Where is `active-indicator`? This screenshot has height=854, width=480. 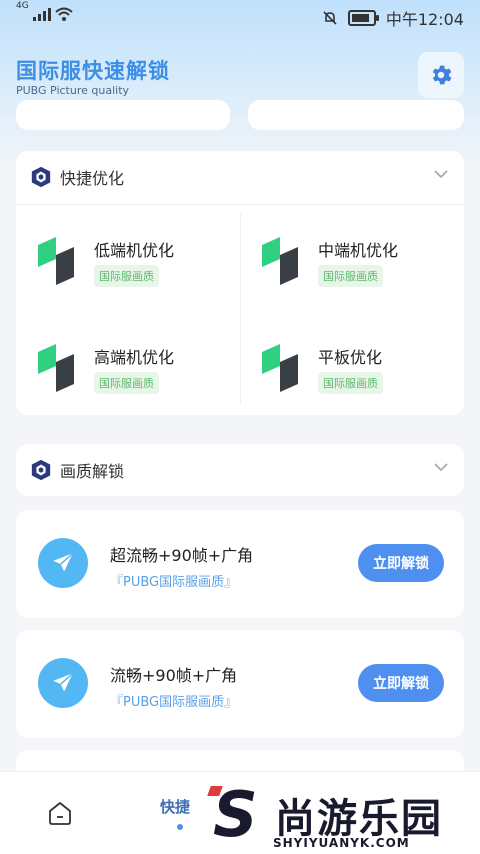
active-indicator is located at coordinates (180, 827).